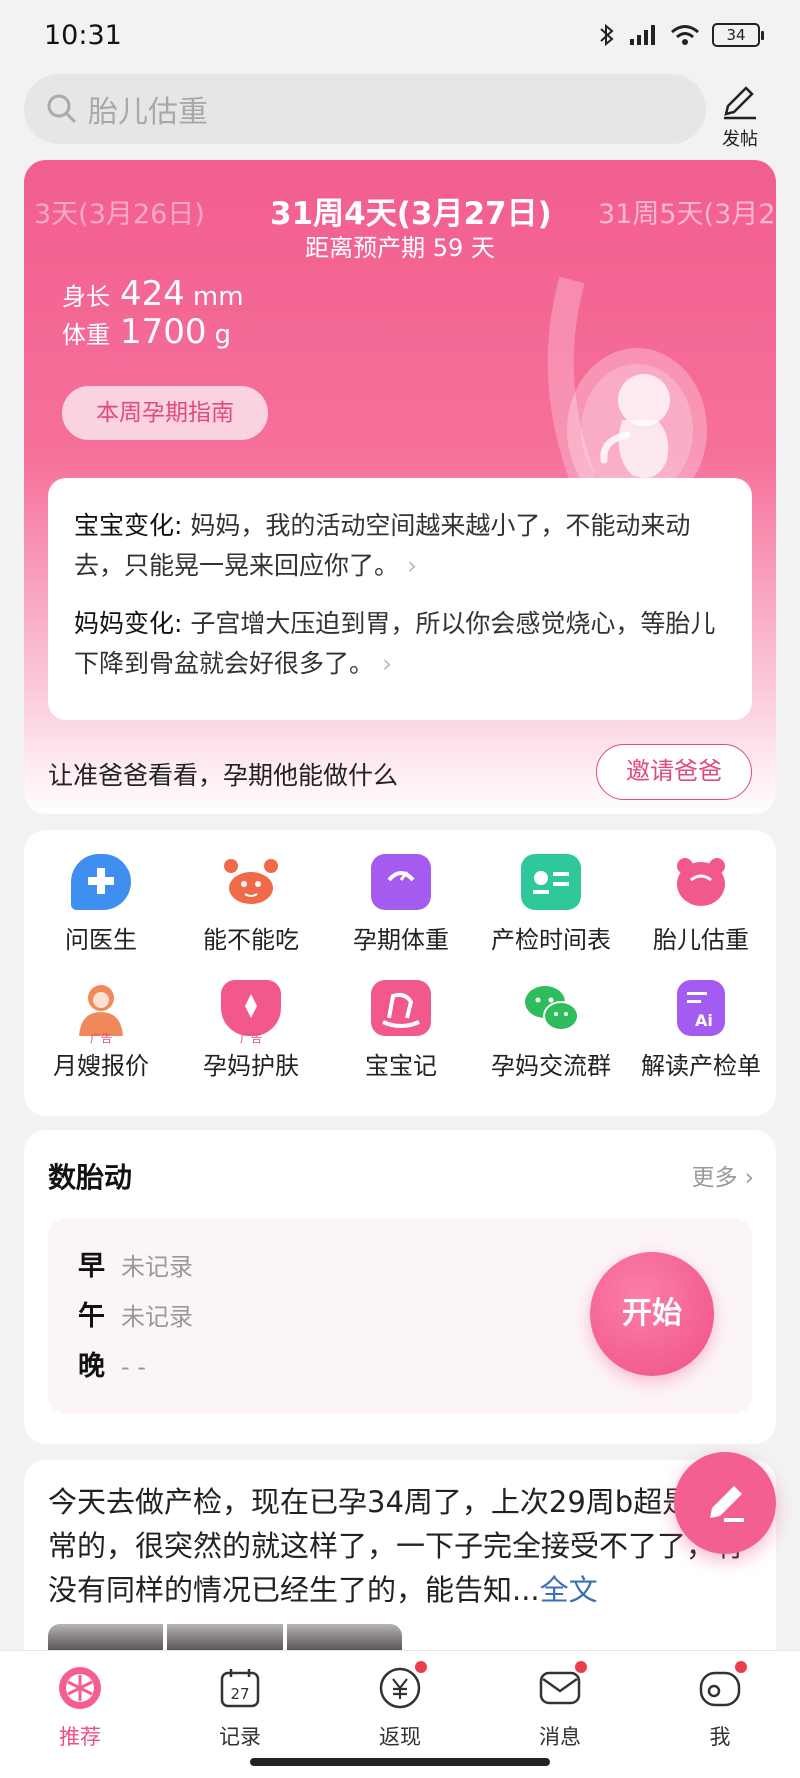  What do you see at coordinates (90, 1177) in the screenshot?
I see `section-title: 数胎动` at bounding box center [90, 1177].